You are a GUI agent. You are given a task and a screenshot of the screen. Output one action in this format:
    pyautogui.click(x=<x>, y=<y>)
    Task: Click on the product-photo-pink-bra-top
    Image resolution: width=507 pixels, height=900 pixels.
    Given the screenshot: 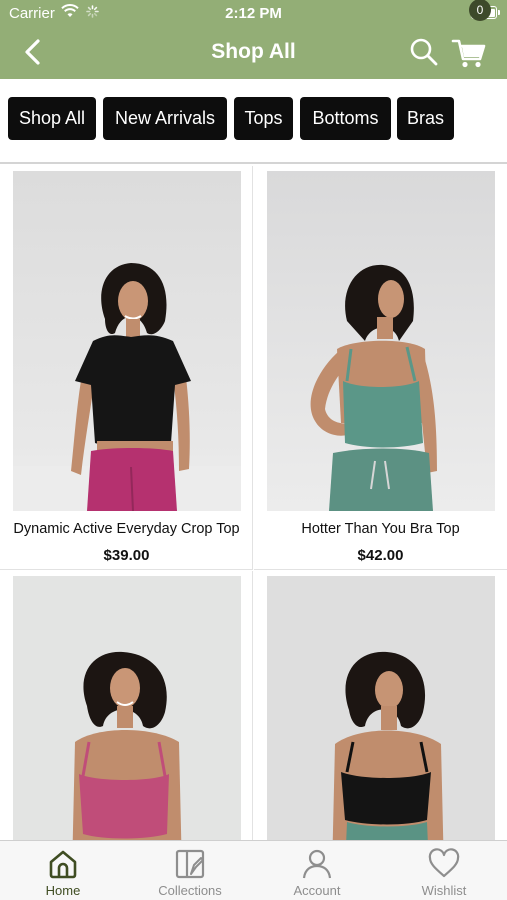 What is the action you would take?
    pyautogui.click(x=127, y=708)
    